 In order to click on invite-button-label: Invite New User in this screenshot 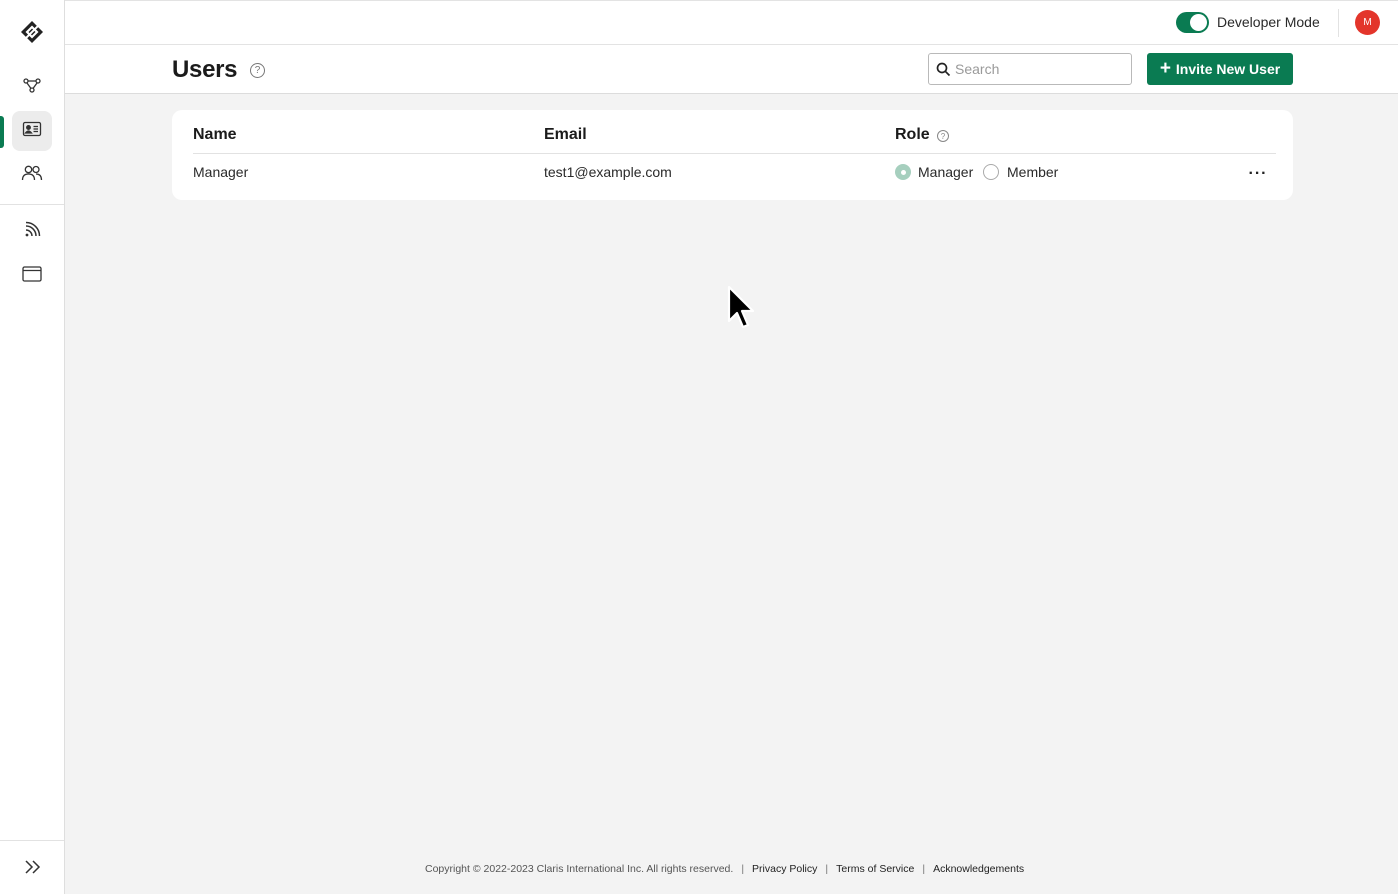, I will do `click(1228, 69)`.